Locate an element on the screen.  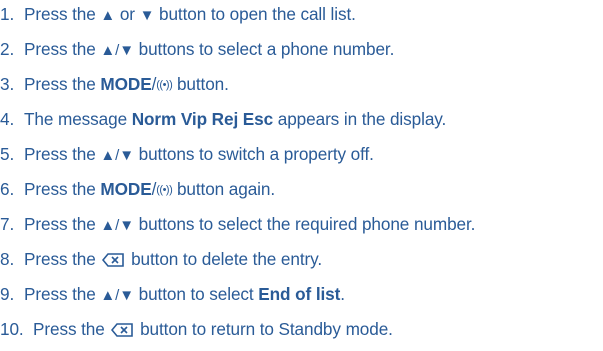
step-number: 7. is located at coordinates (7, 224).